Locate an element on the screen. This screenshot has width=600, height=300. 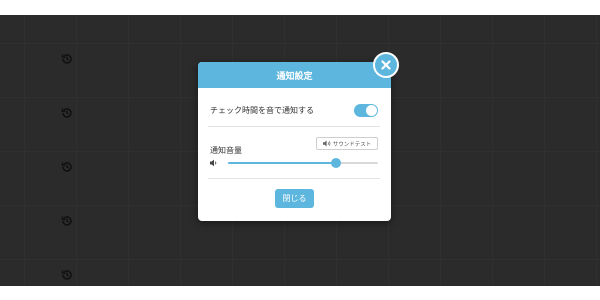
notification-volume-label: 通知音量 is located at coordinates (226, 150).